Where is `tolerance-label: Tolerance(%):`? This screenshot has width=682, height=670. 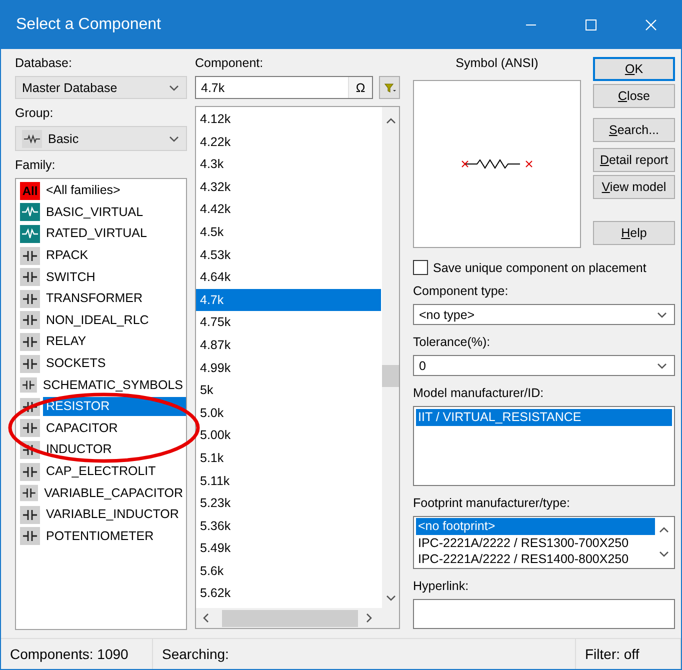
tolerance-label: Tolerance(%): is located at coordinates (452, 342).